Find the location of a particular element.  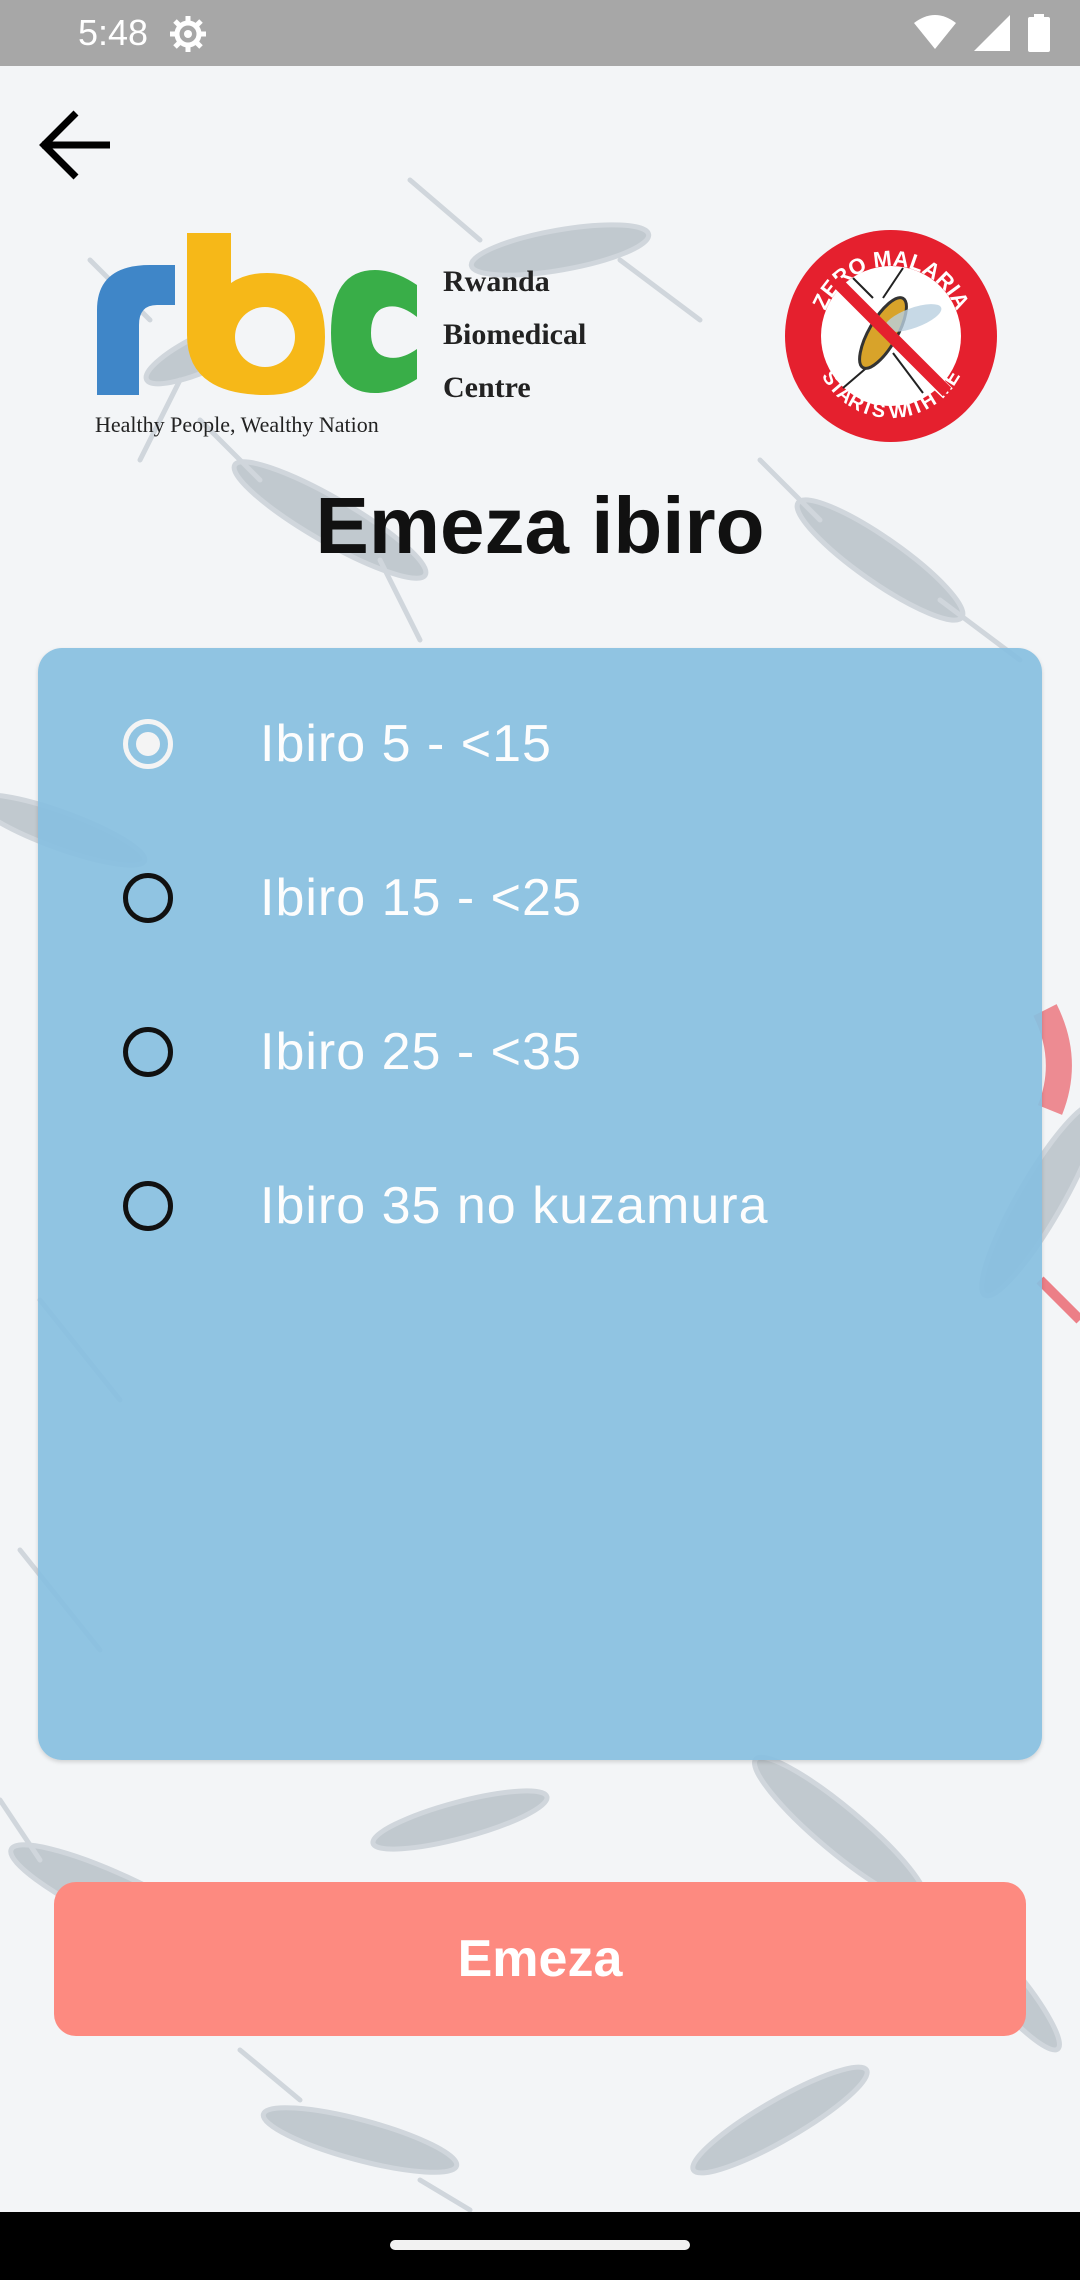

submit-button: Emeza is located at coordinates (540, 1959).